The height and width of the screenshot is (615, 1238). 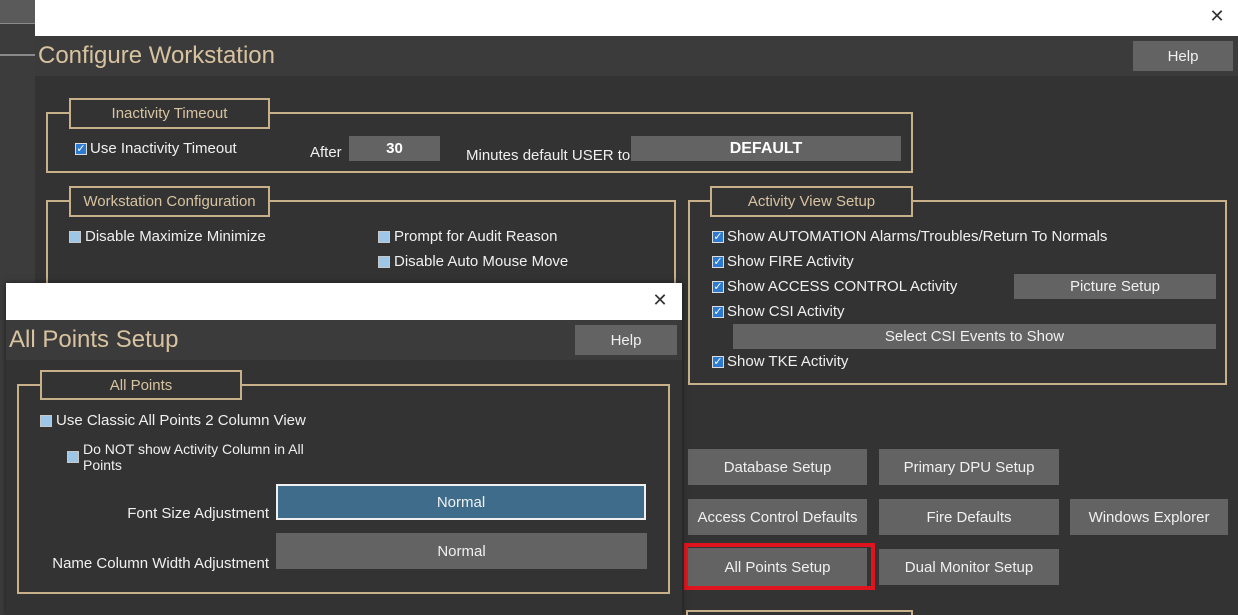 What do you see at coordinates (766, 148) in the screenshot?
I see `default-user-field: DEFAULT` at bounding box center [766, 148].